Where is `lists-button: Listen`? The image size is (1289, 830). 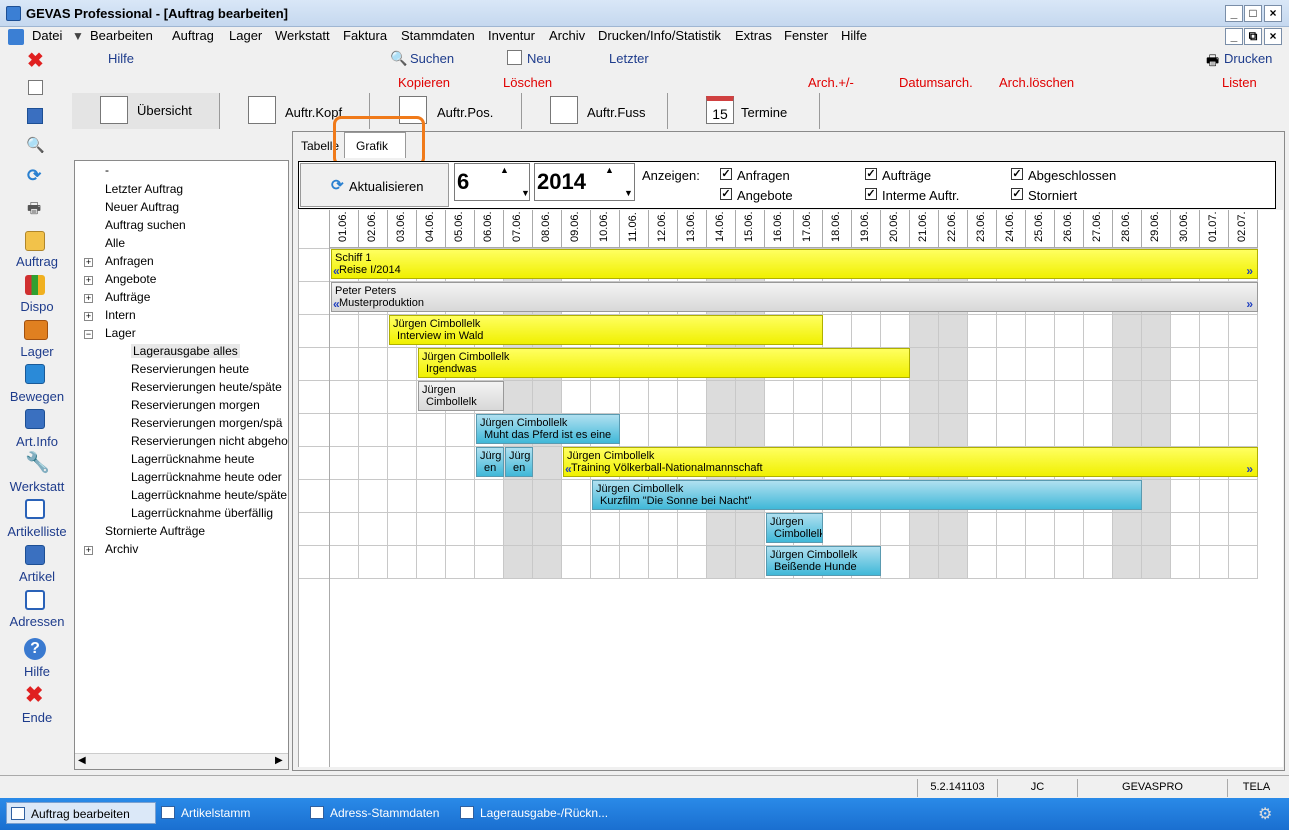 lists-button: Listen is located at coordinates (1239, 82).